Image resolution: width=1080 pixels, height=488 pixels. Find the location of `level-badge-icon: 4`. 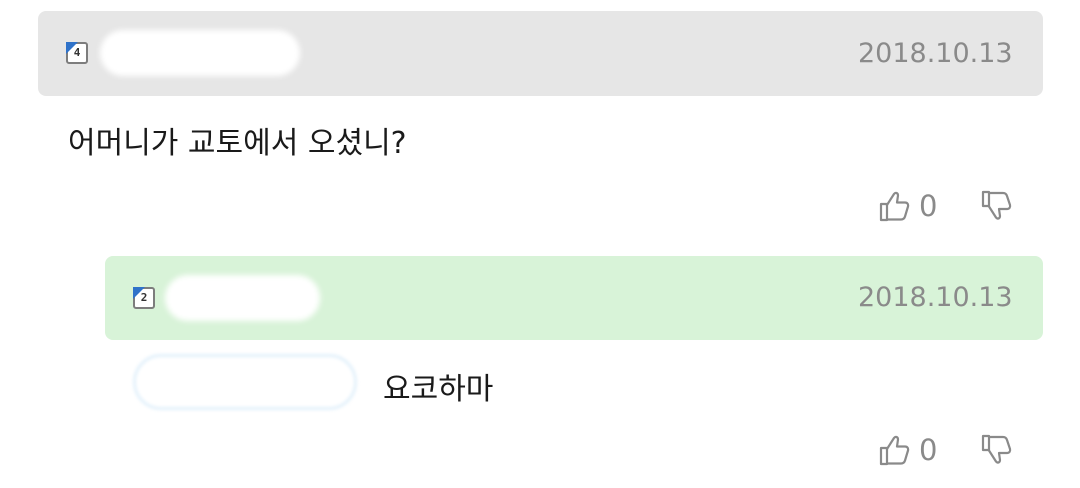

level-badge-icon: 4 is located at coordinates (77, 53).